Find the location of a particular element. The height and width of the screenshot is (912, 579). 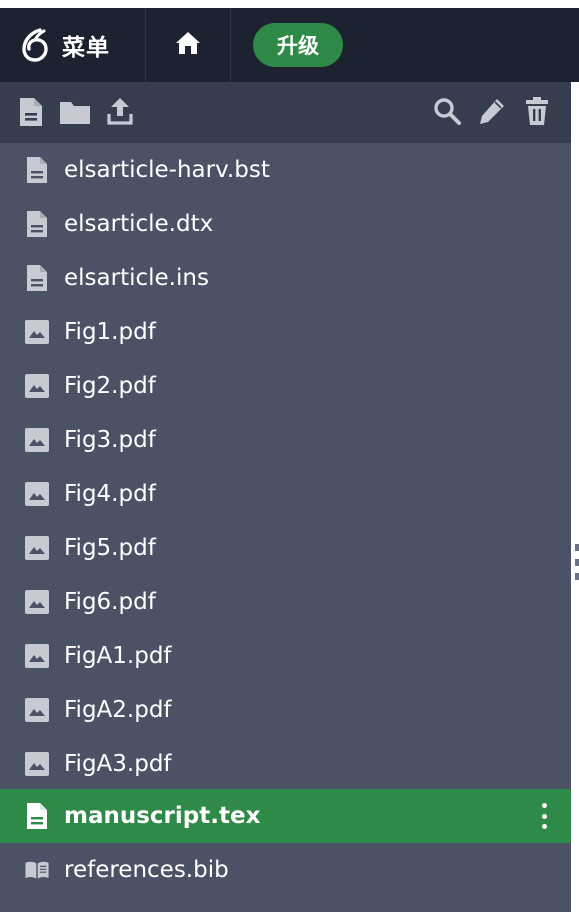

file-name: Fig6.pdf is located at coordinates (110, 602).